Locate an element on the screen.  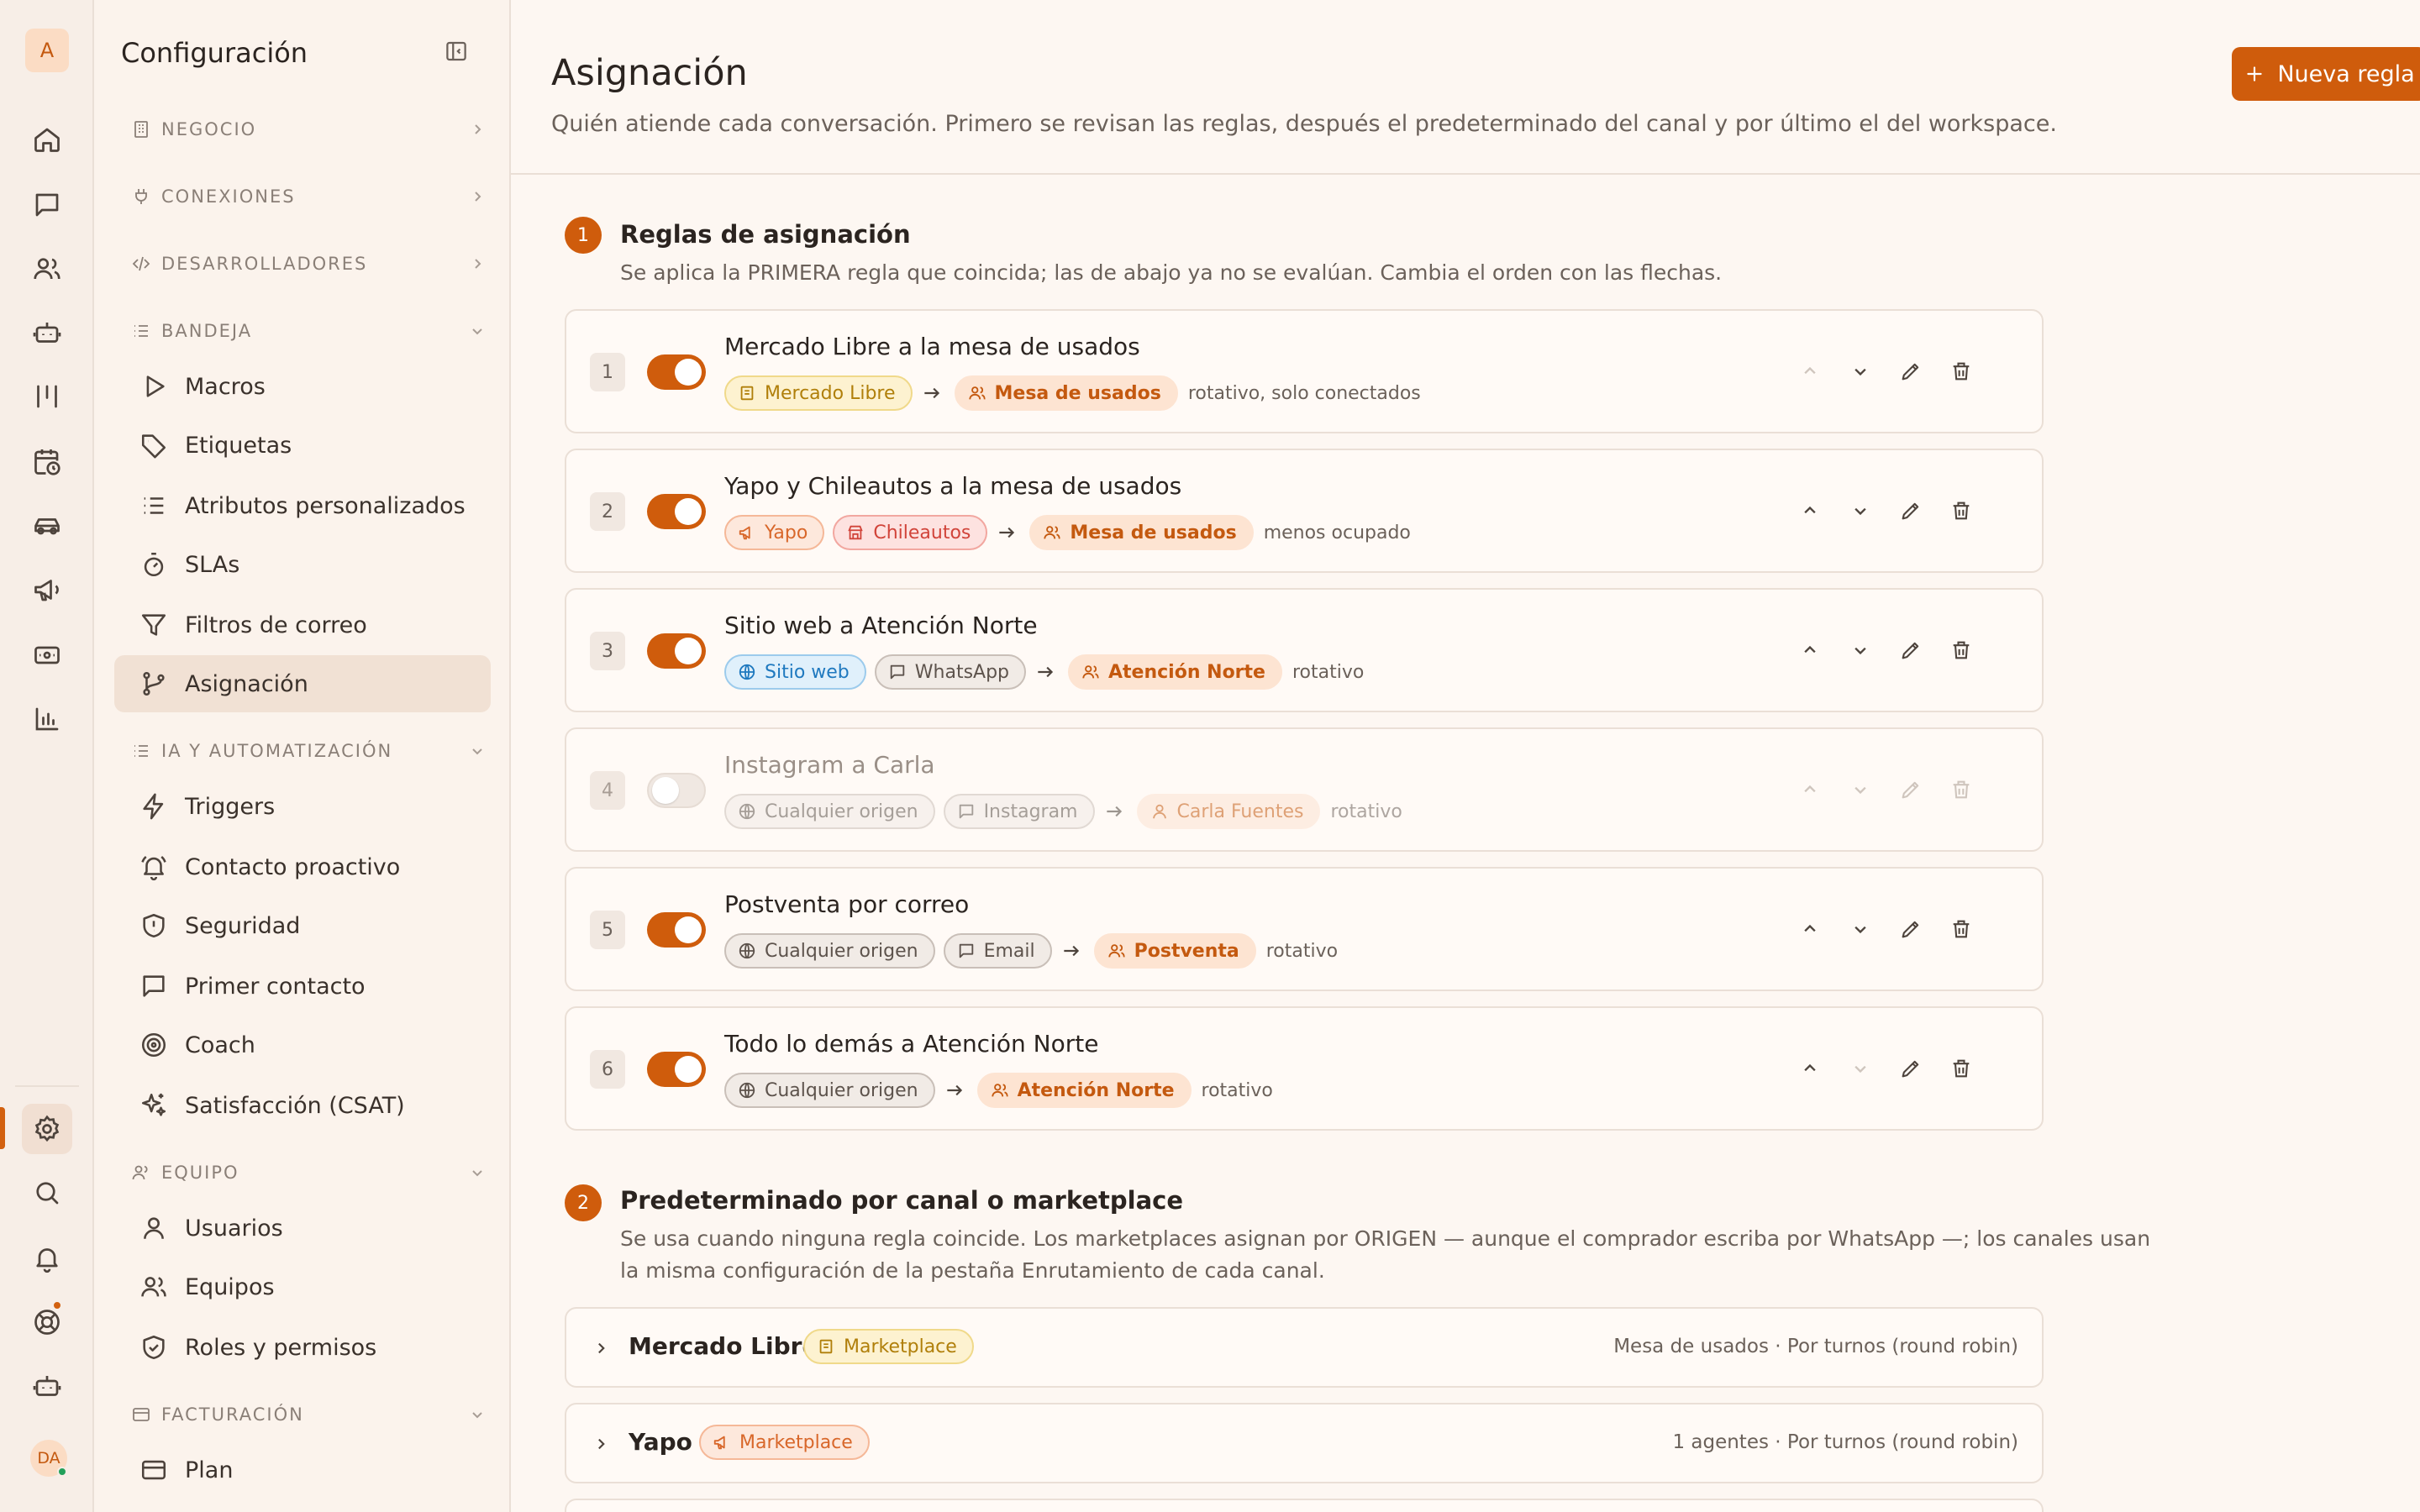
sidebar-item-slas: SLAs is located at coordinates (302, 564).